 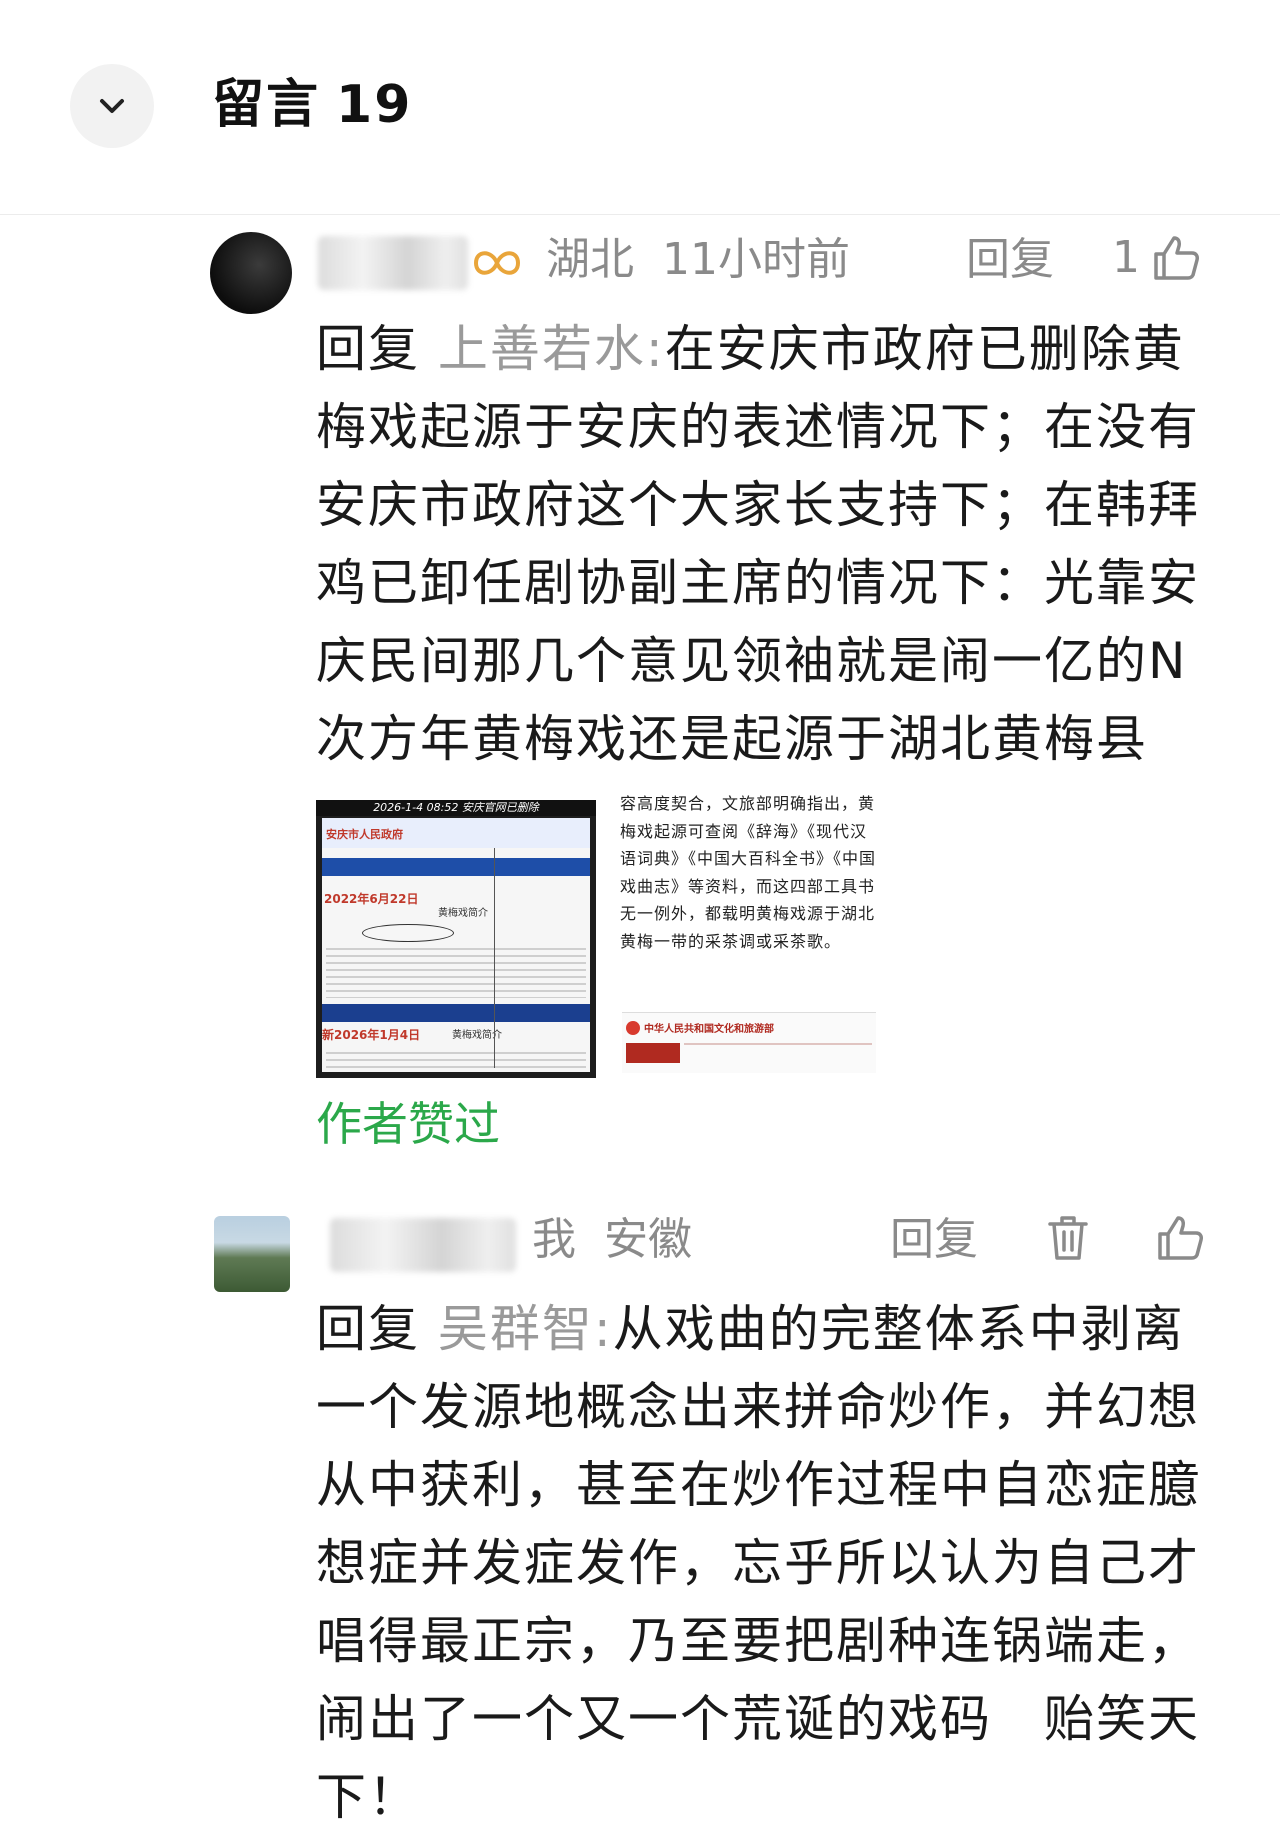 I want to click on location-label: 湖北, so click(x=590, y=259).